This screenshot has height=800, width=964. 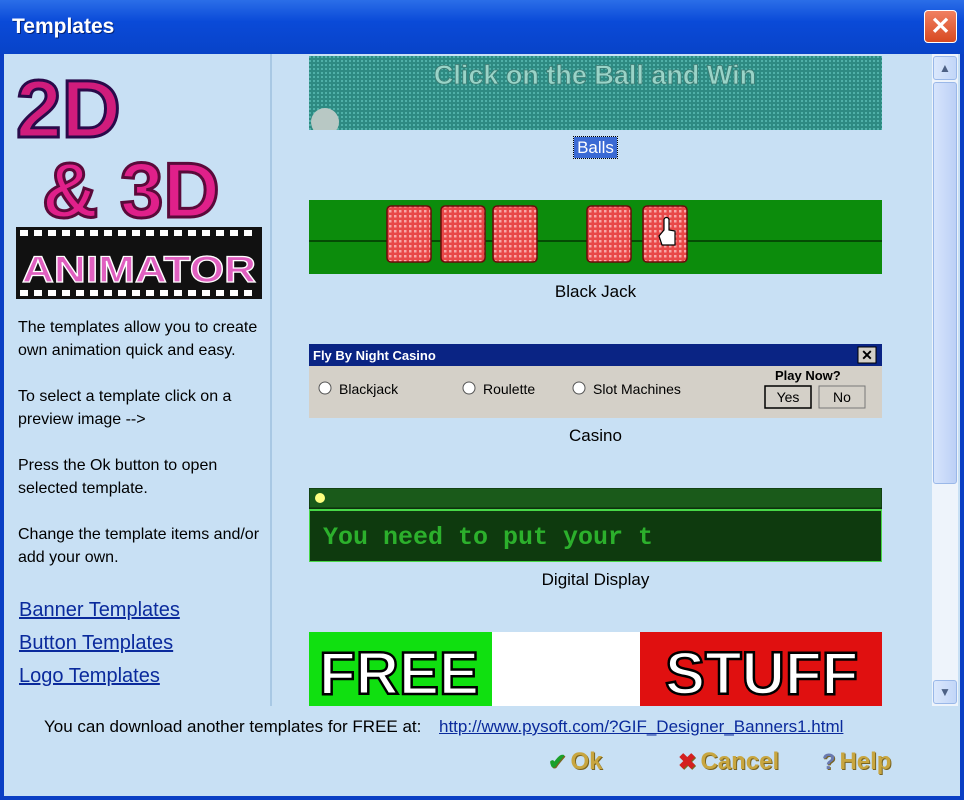 What do you see at coordinates (136, 233) in the screenshot?
I see `film-holes-top` at bounding box center [136, 233].